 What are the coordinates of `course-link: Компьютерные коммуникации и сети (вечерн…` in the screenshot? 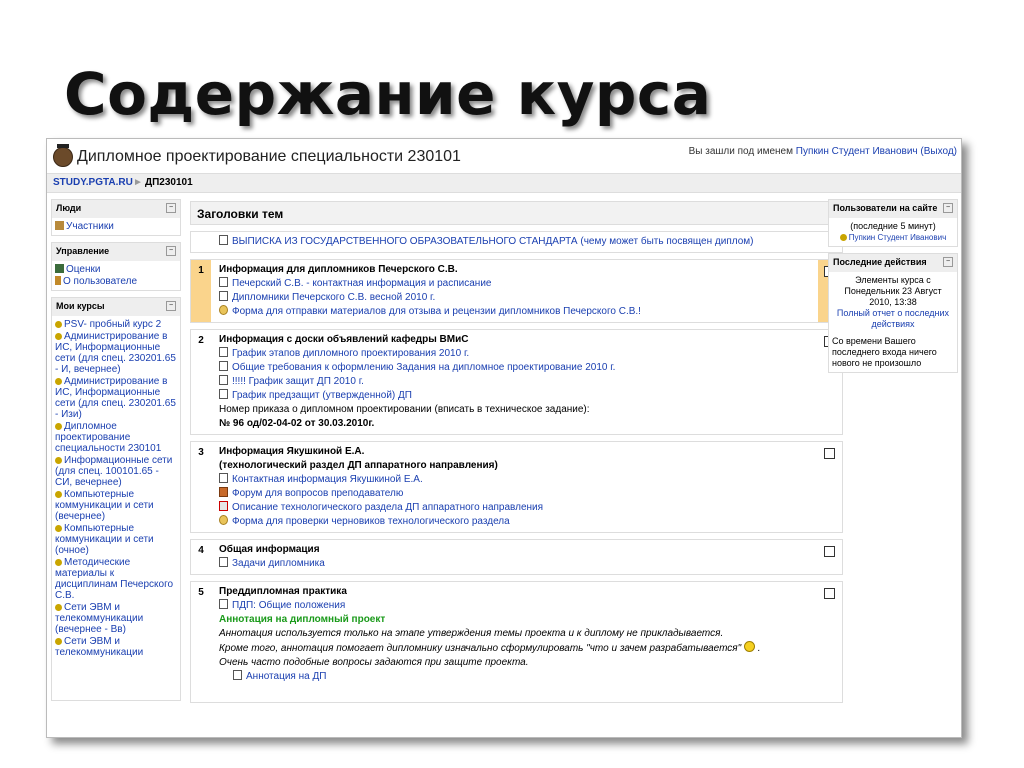 It's located at (116, 505).